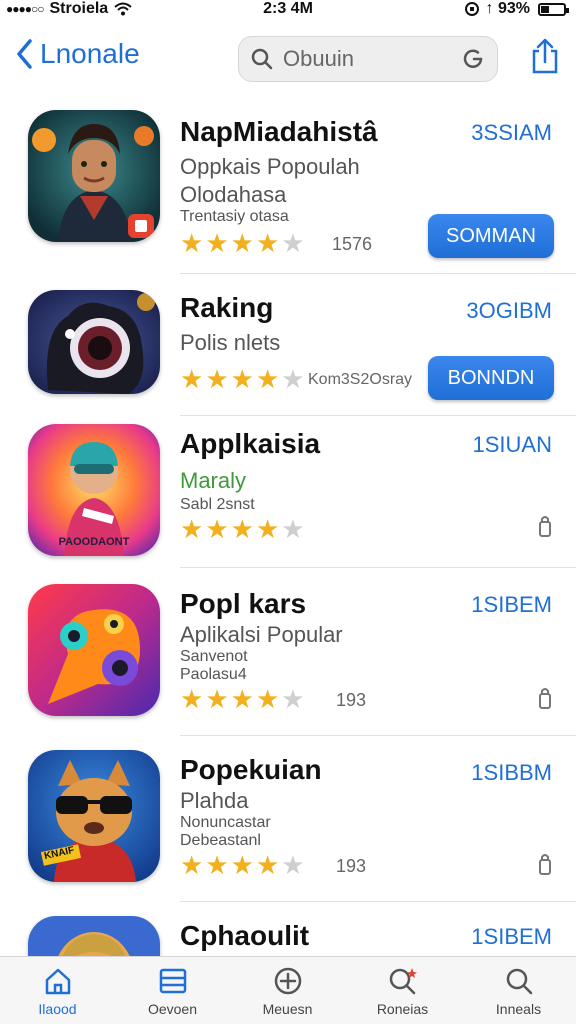 Image resolution: width=576 pixels, height=1024 pixels. I want to click on status-right: ↑ 93%, so click(516, 9).